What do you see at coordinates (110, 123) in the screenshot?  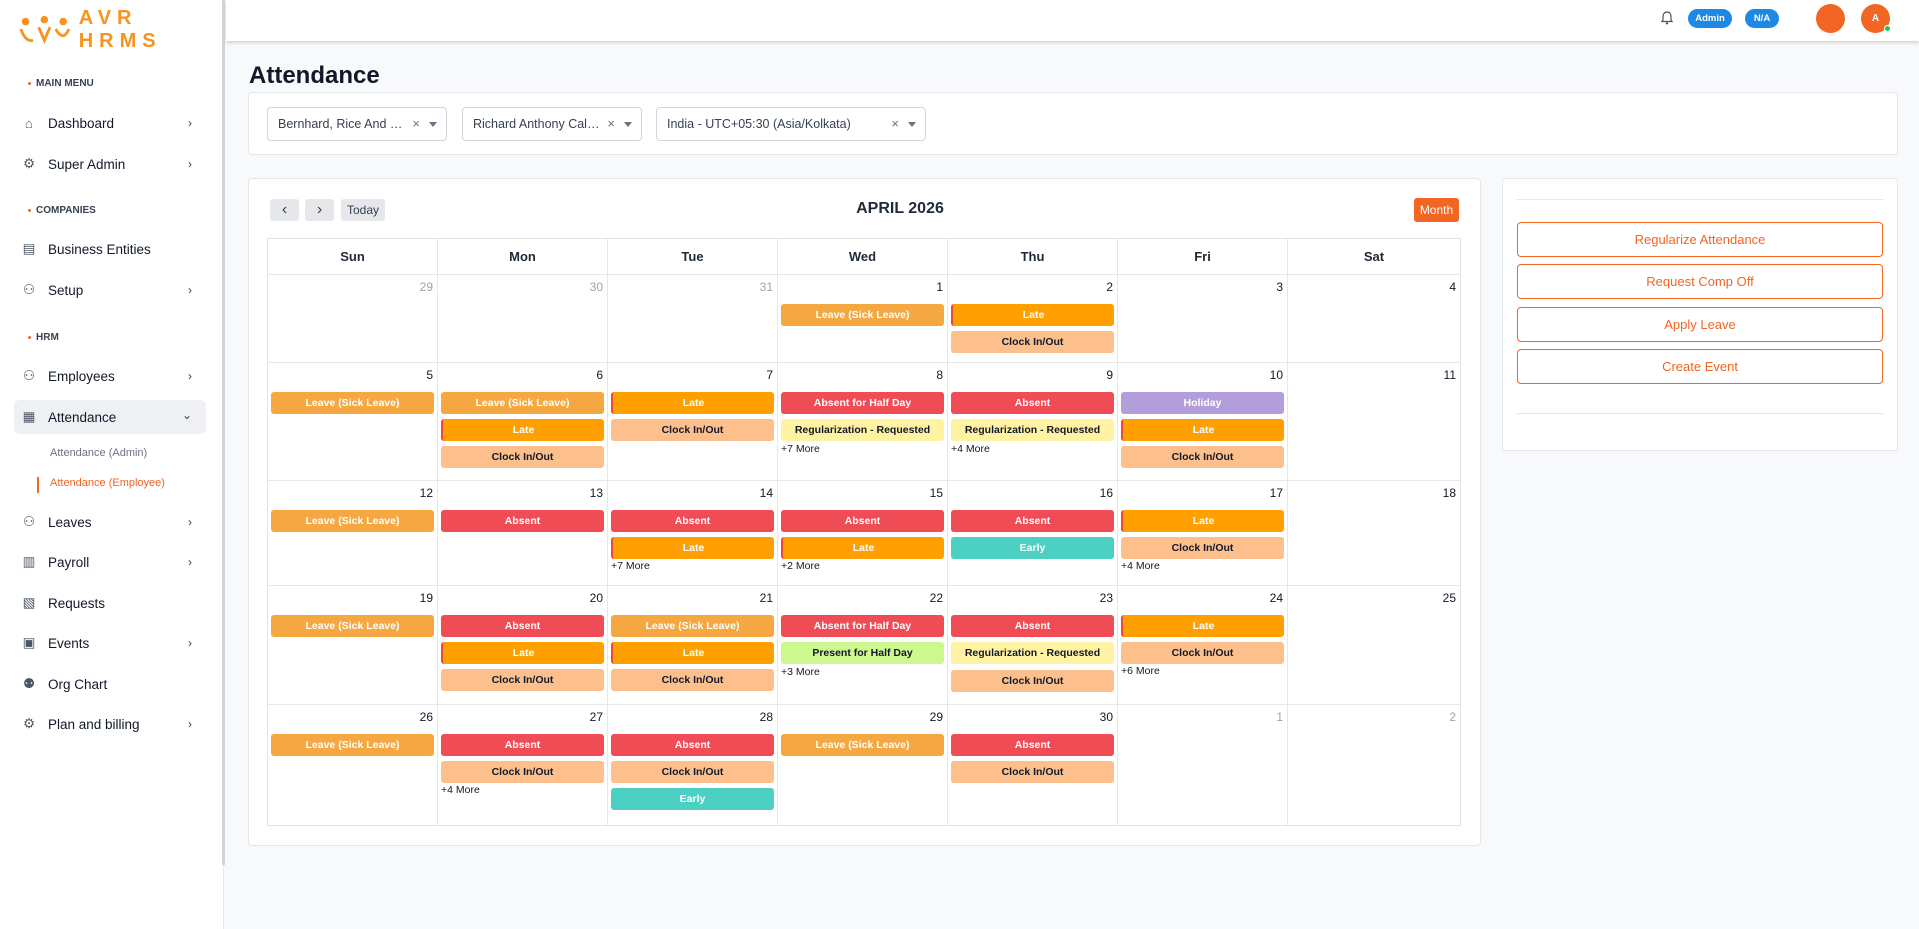 I see `sidebar-item-dashboard: ⌂ Dashboard ›` at bounding box center [110, 123].